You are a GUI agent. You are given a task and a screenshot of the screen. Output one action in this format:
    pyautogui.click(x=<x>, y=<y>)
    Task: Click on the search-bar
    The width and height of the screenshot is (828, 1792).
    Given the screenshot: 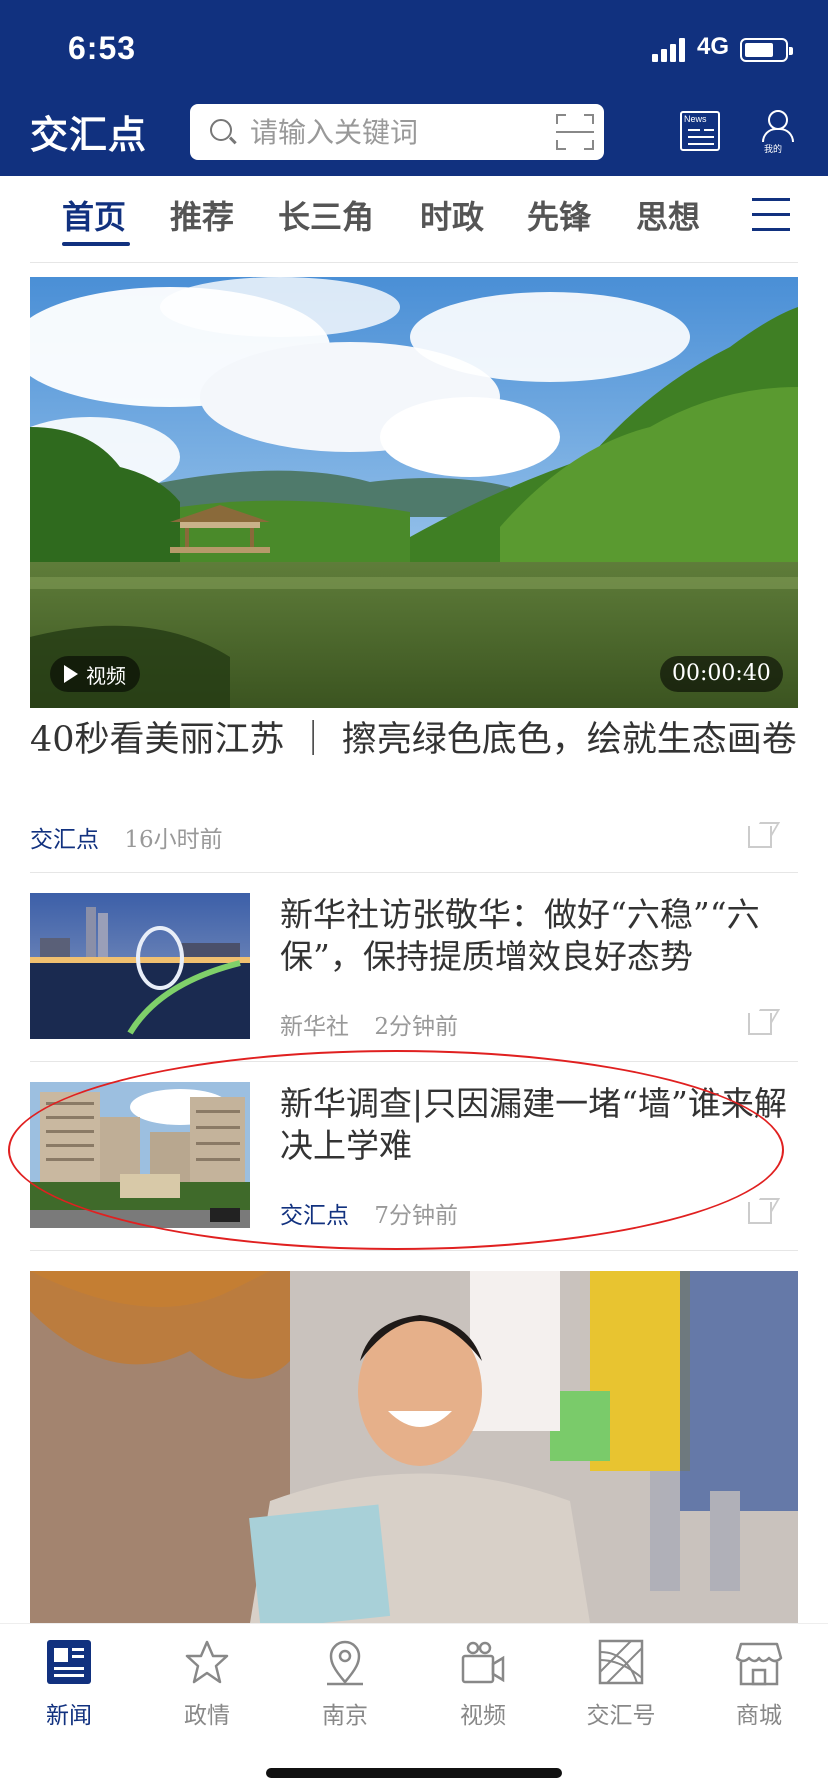 What is the action you would take?
    pyautogui.click(x=397, y=132)
    